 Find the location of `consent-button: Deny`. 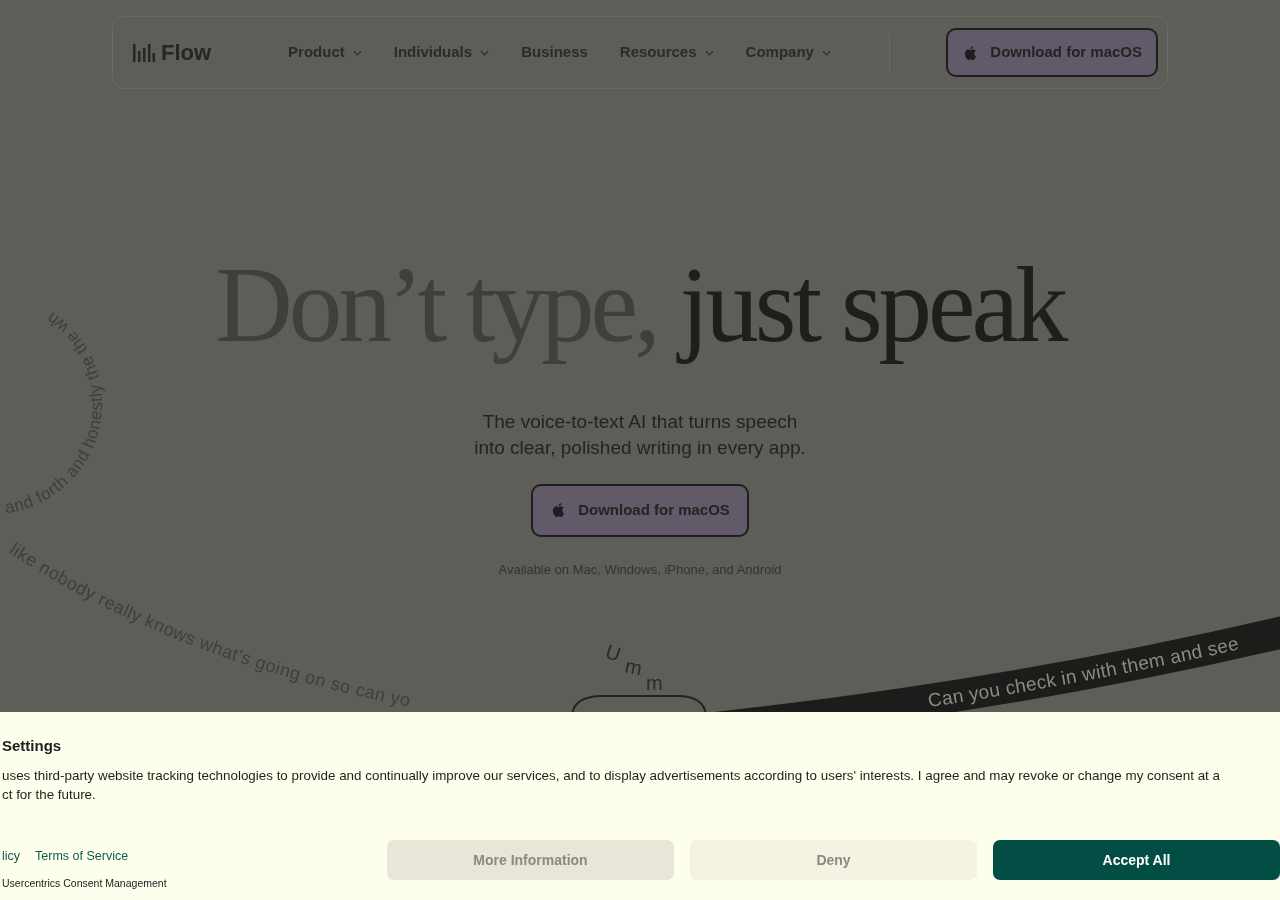

consent-button: Deny is located at coordinates (833, 860).